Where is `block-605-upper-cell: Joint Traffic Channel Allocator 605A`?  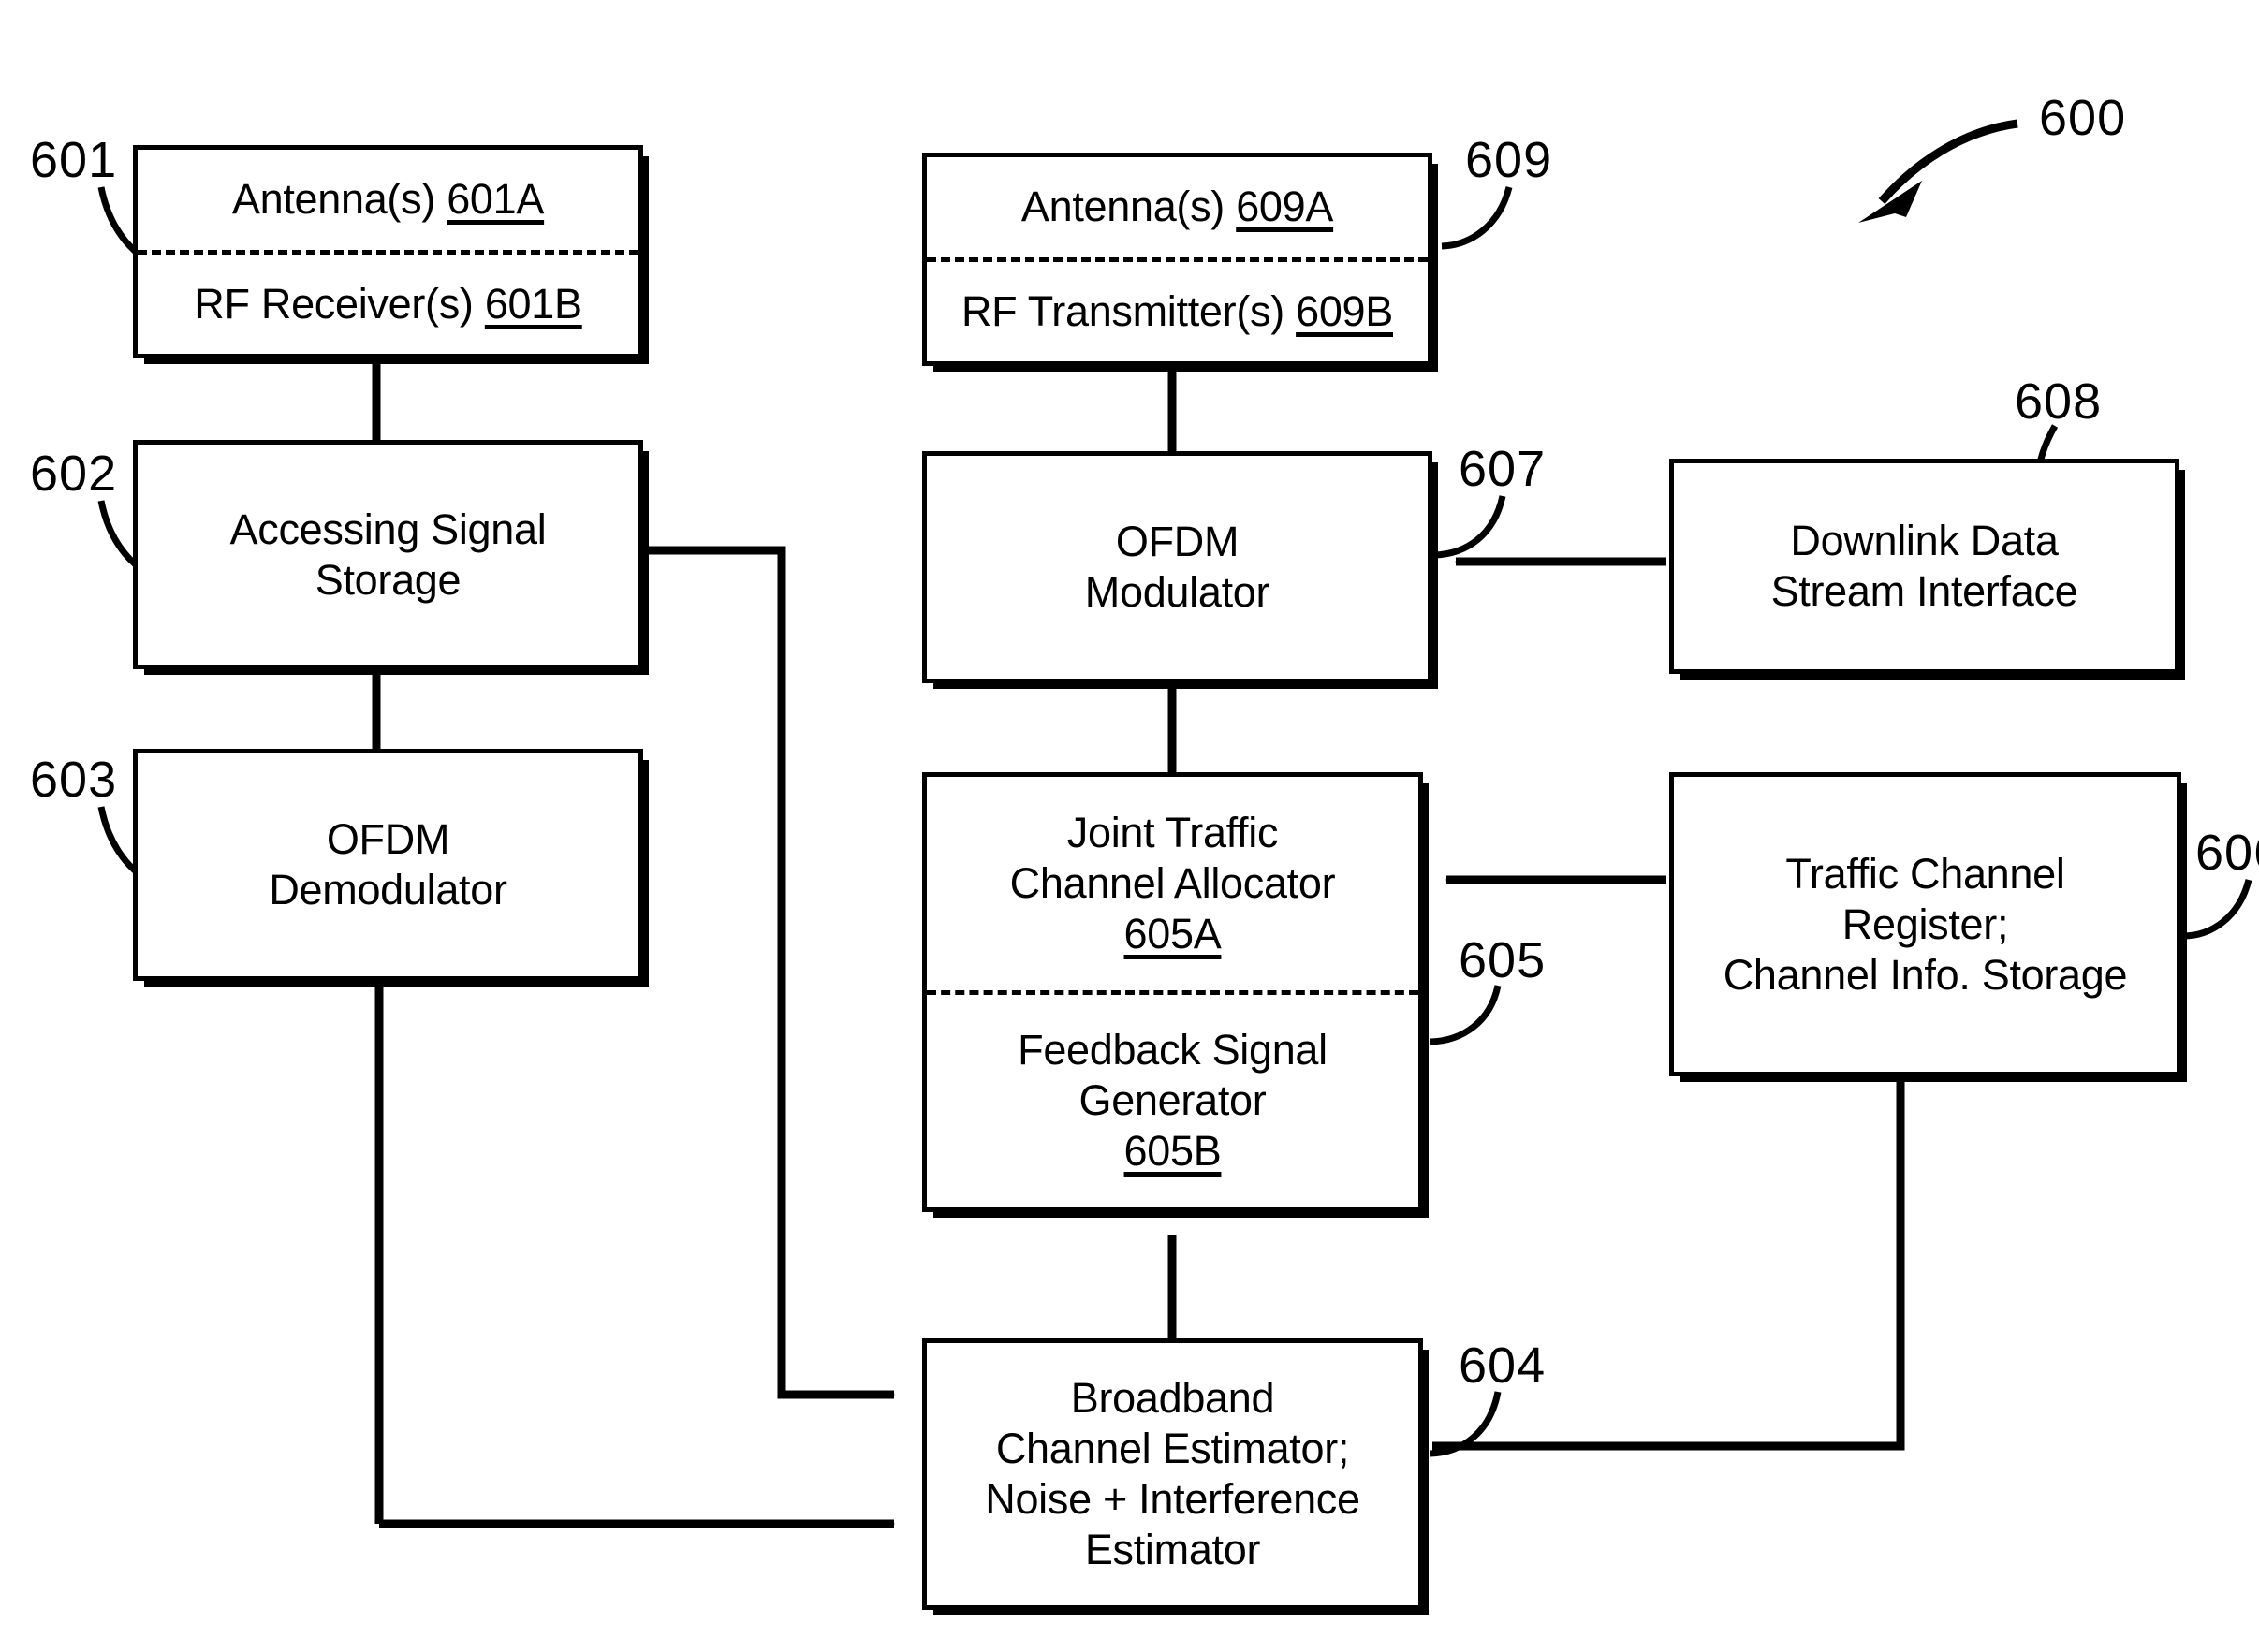
block-605-upper-cell: Joint Traffic Channel Allocator 605A is located at coordinates (1172, 884).